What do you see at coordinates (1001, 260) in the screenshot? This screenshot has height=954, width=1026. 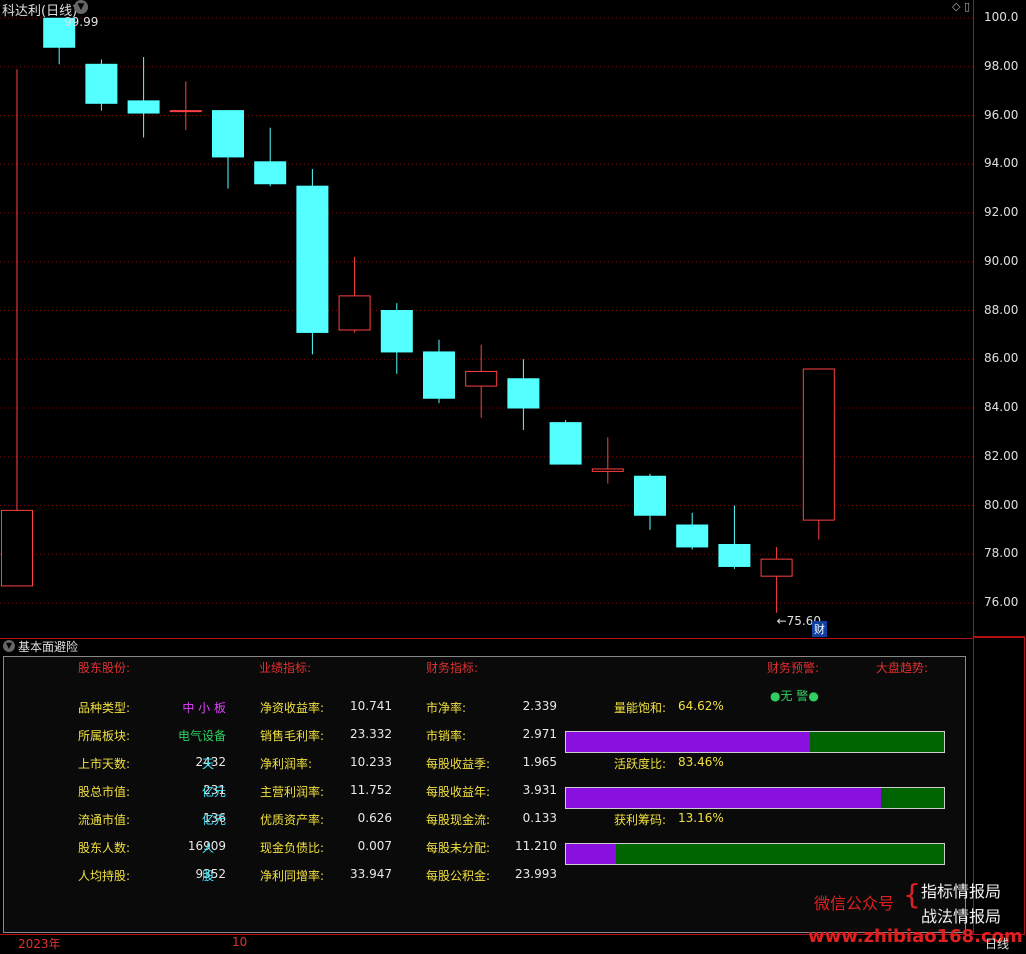 I see `price-tick-label: 90.00` at bounding box center [1001, 260].